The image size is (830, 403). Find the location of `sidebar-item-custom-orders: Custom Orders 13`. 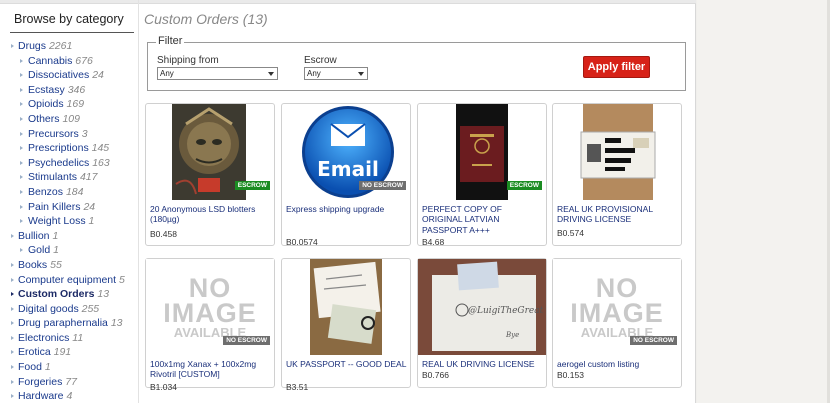

sidebar-item-custom-orders: Custom Orders 13 is located at coordinates (72, 294).